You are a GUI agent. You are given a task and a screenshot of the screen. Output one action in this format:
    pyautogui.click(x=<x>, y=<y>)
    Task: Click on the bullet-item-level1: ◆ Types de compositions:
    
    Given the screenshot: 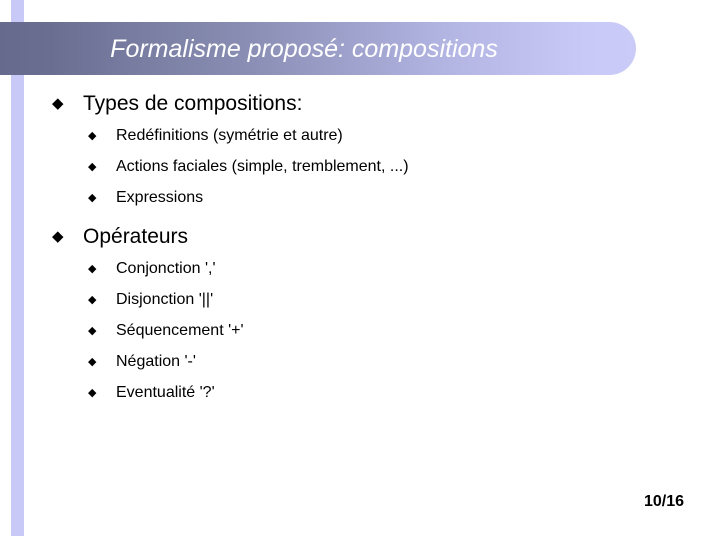 What is the action you would take?
    pyautogui.click(x=360, y=104)
    